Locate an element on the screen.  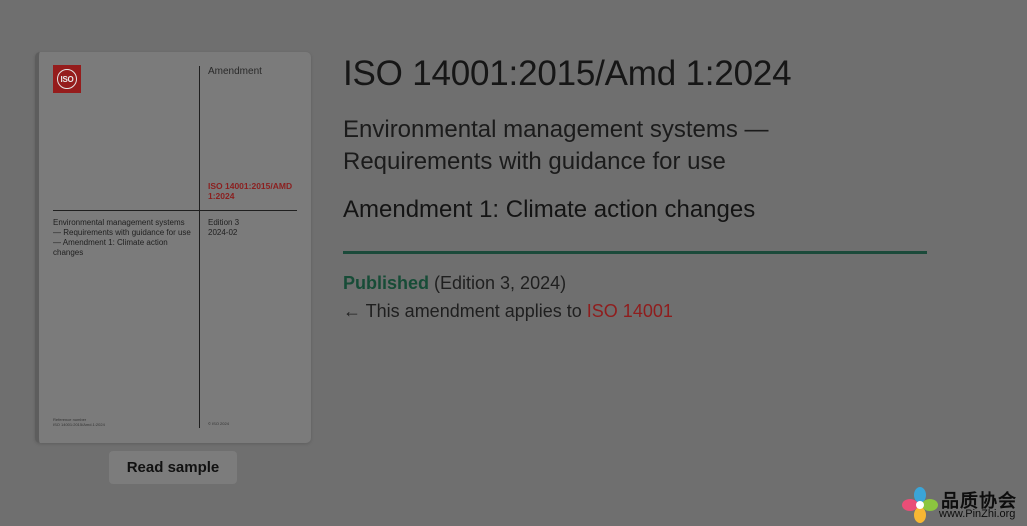
read-sample-button: Read sample is located at coordinates (173, 467).